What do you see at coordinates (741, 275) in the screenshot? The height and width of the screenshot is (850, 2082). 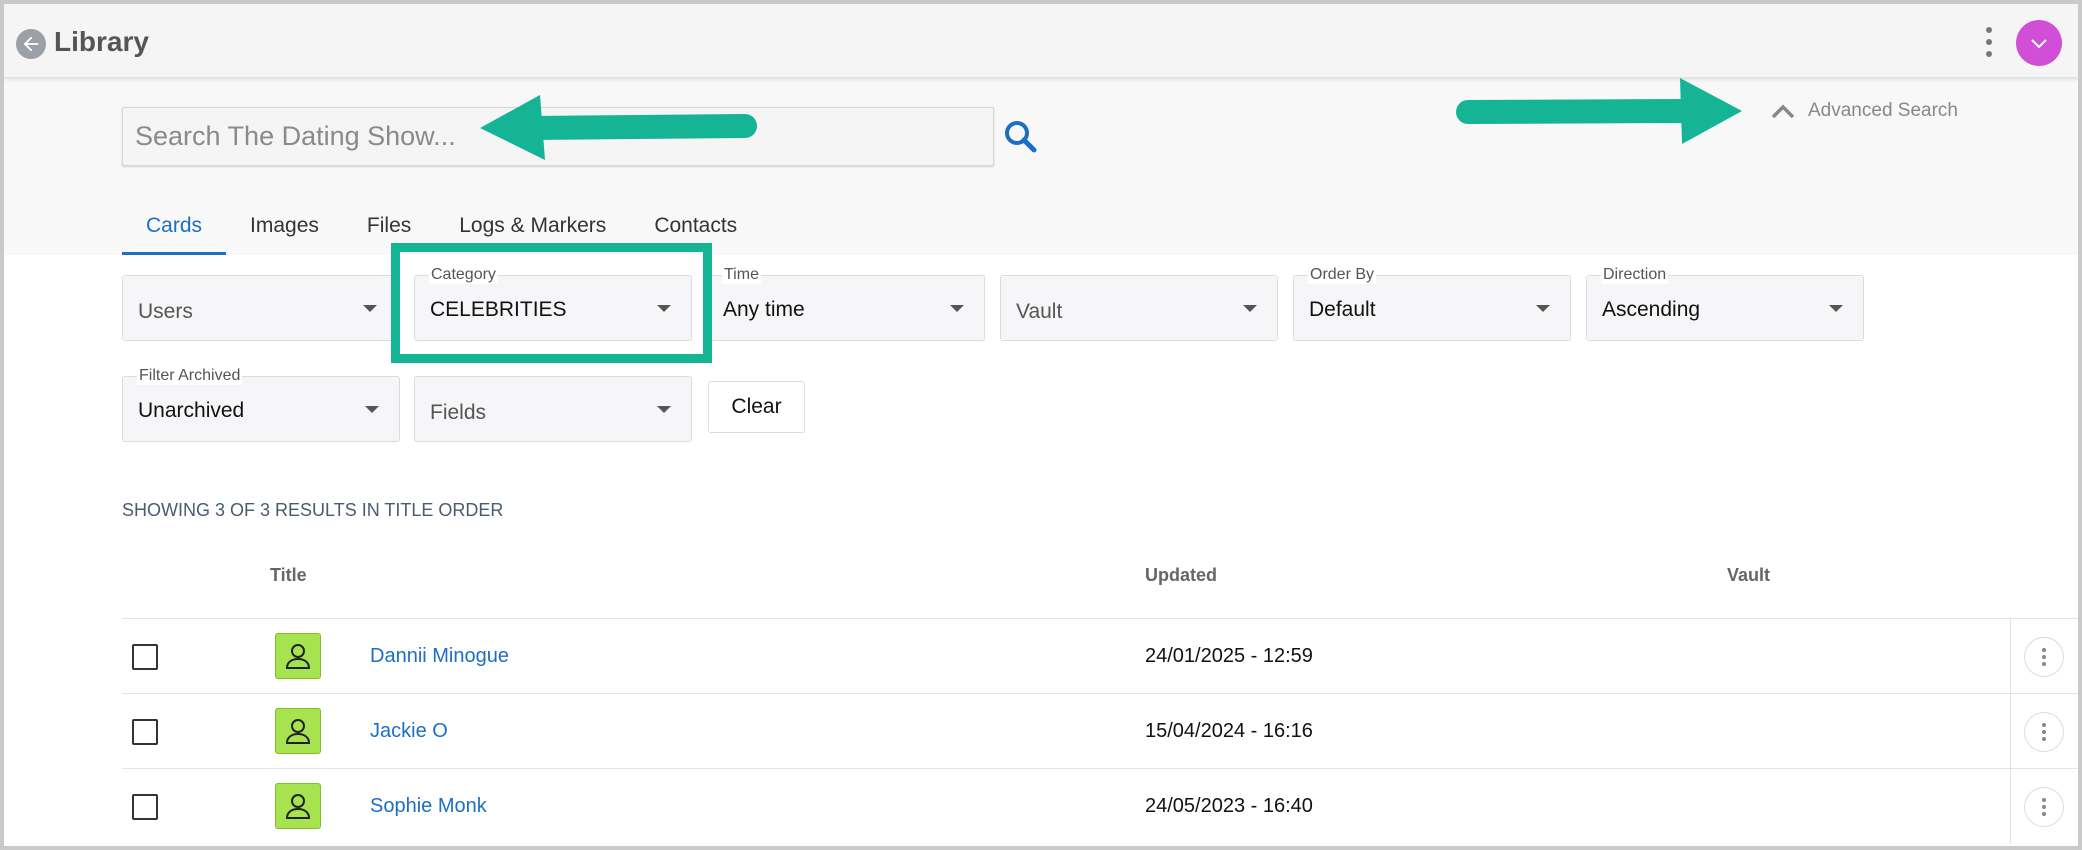 I see `time-select-label: Time` at bounding box center [741, 275].